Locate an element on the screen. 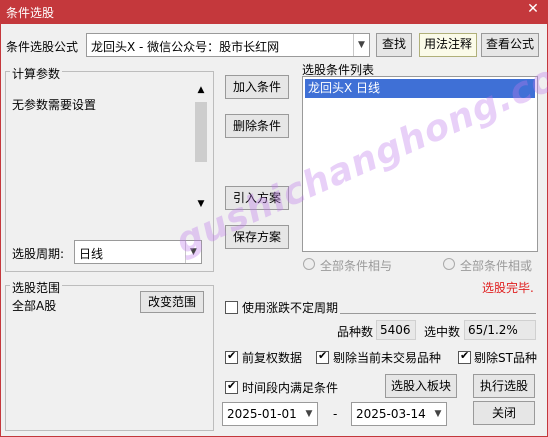  start-date-picker: 2025-01-01 ▼ is located at coordinates (270, 414).